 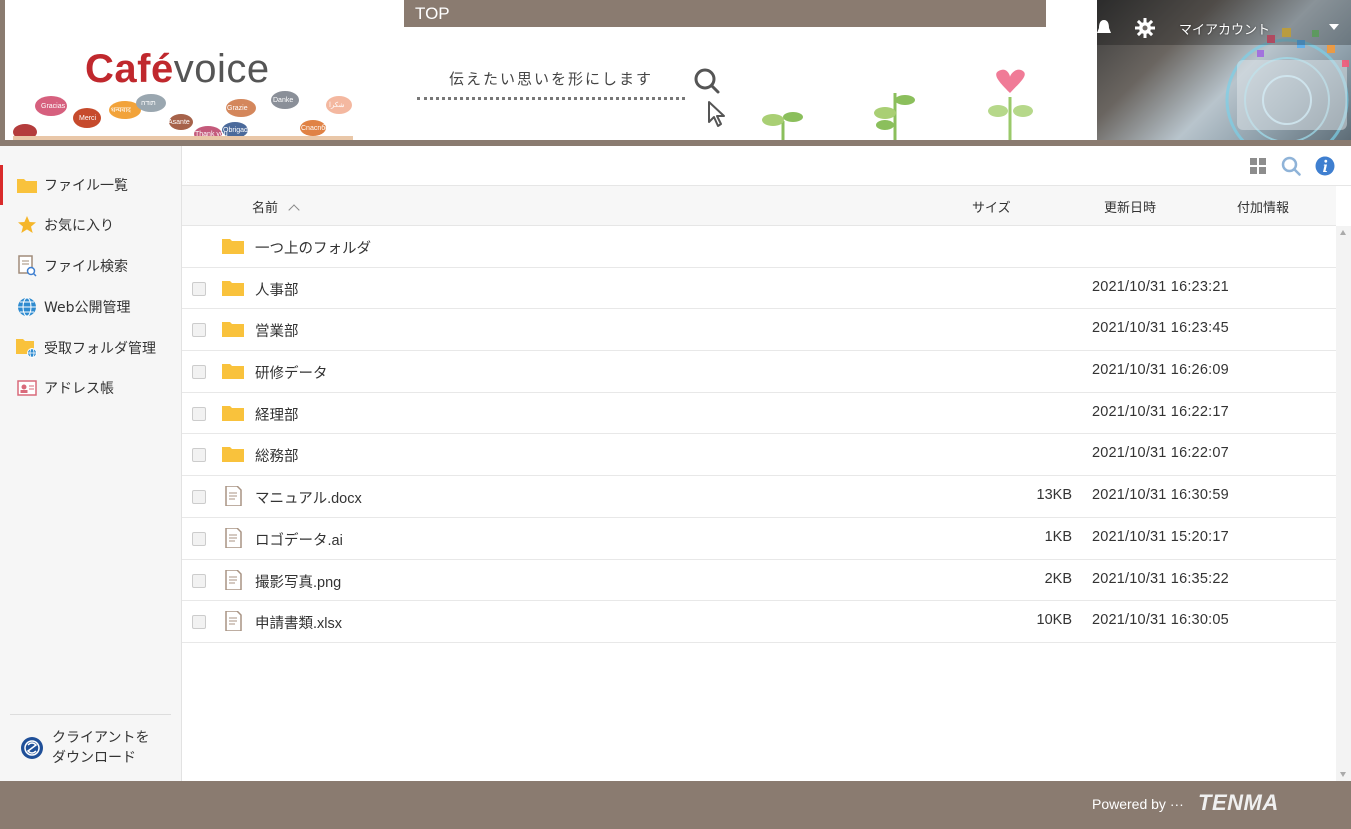 What do you see at coordinates (27, 266) in the screenshot?
I see `file-search-icon` at bounding box center [27, 266].